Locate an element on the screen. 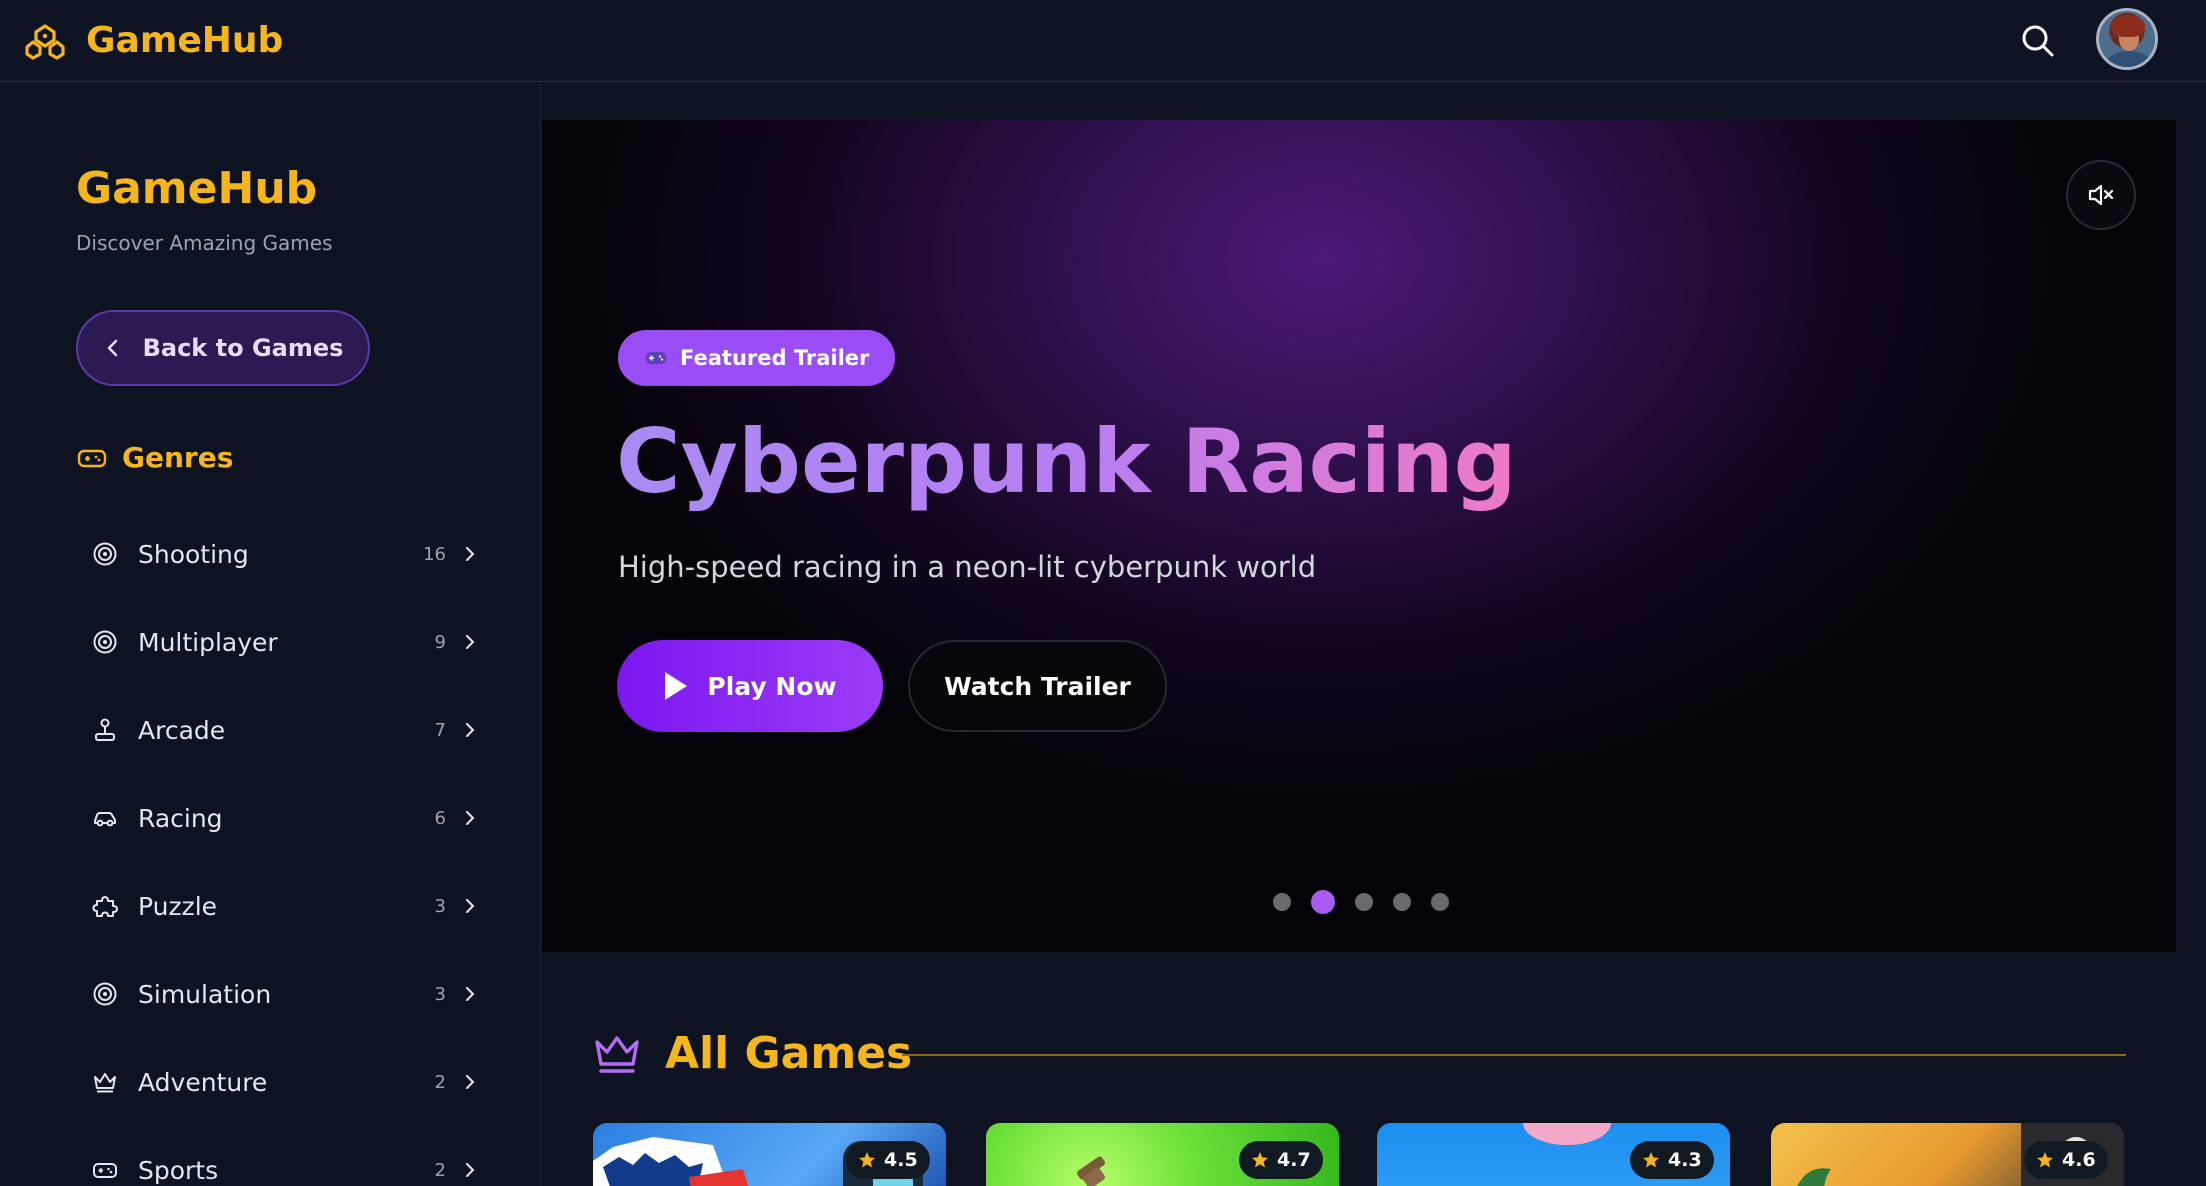  back-to-games-label: Back to Games is located at coordinates (243, 348).